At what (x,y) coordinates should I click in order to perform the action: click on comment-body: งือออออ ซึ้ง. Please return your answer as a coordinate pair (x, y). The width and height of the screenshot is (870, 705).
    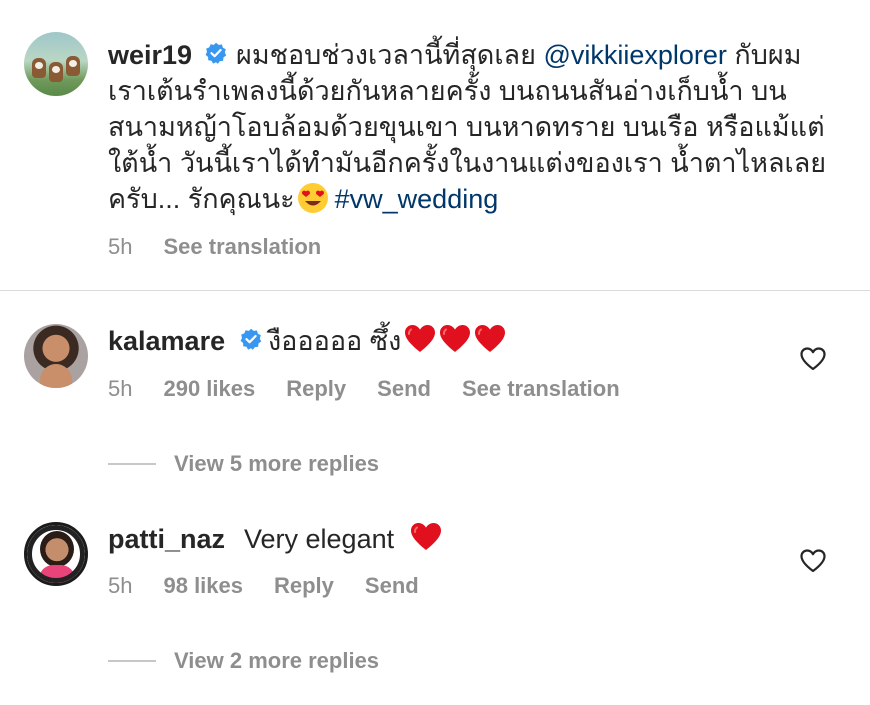
    Looking at the image, I should click on (335, 341).